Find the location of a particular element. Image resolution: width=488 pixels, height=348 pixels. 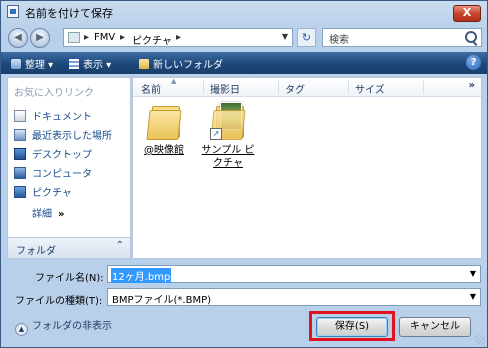

pictures-icon is located at coordinates (20, 192).